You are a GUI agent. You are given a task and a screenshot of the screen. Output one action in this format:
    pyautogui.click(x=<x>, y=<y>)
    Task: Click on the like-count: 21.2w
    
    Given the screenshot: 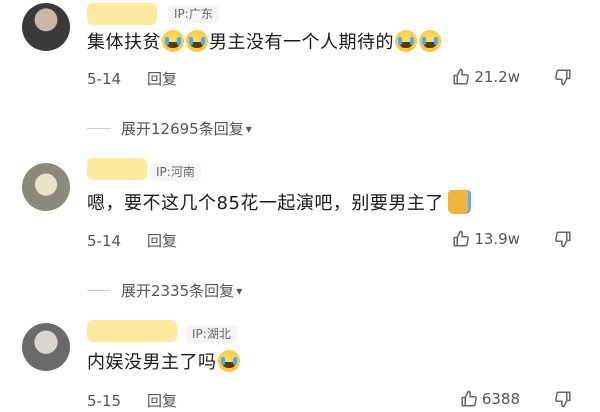 What is the action you would take?
    pyautogui.click(x=497, y=77)
    